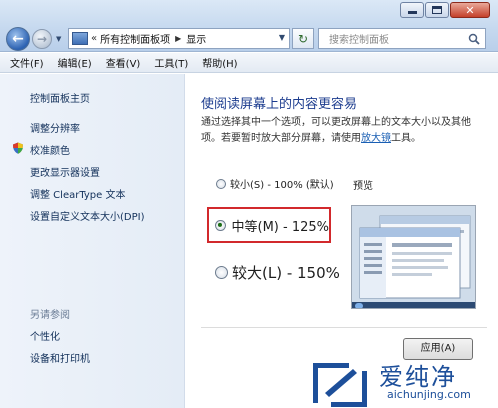 The height and width of the screenshot is (408, 498). I want to click on back-arrow-icon: ←, so click(18, 39).